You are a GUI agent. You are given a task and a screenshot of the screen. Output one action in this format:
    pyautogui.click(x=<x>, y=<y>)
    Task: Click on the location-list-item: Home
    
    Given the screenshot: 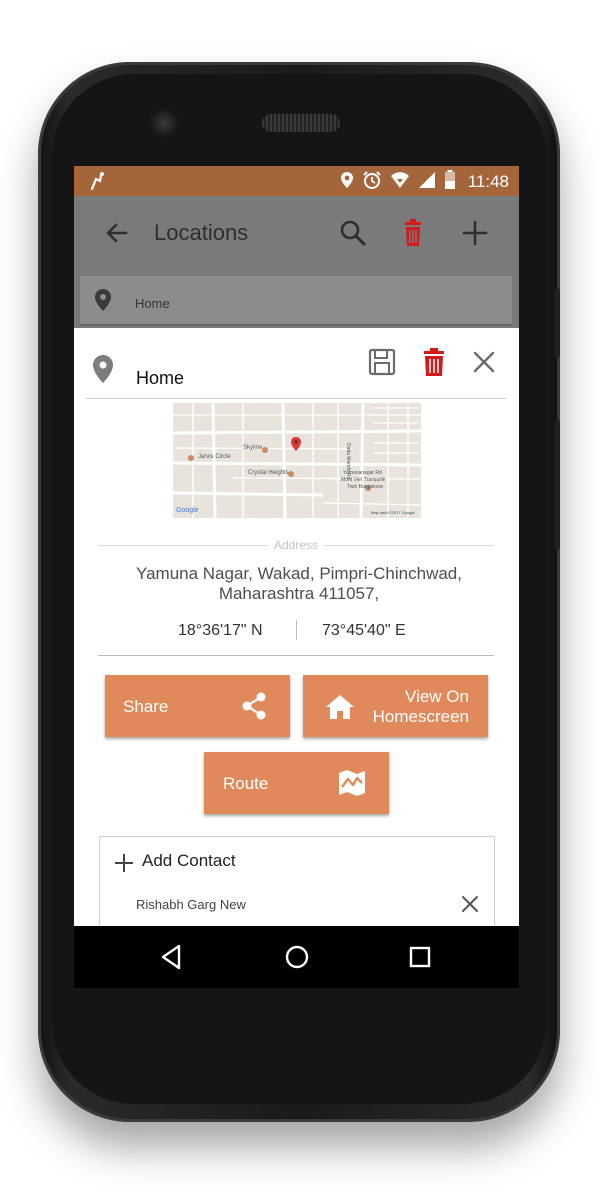 What is the action you would take?
    pyautogui.click(x=296, y=301)
    